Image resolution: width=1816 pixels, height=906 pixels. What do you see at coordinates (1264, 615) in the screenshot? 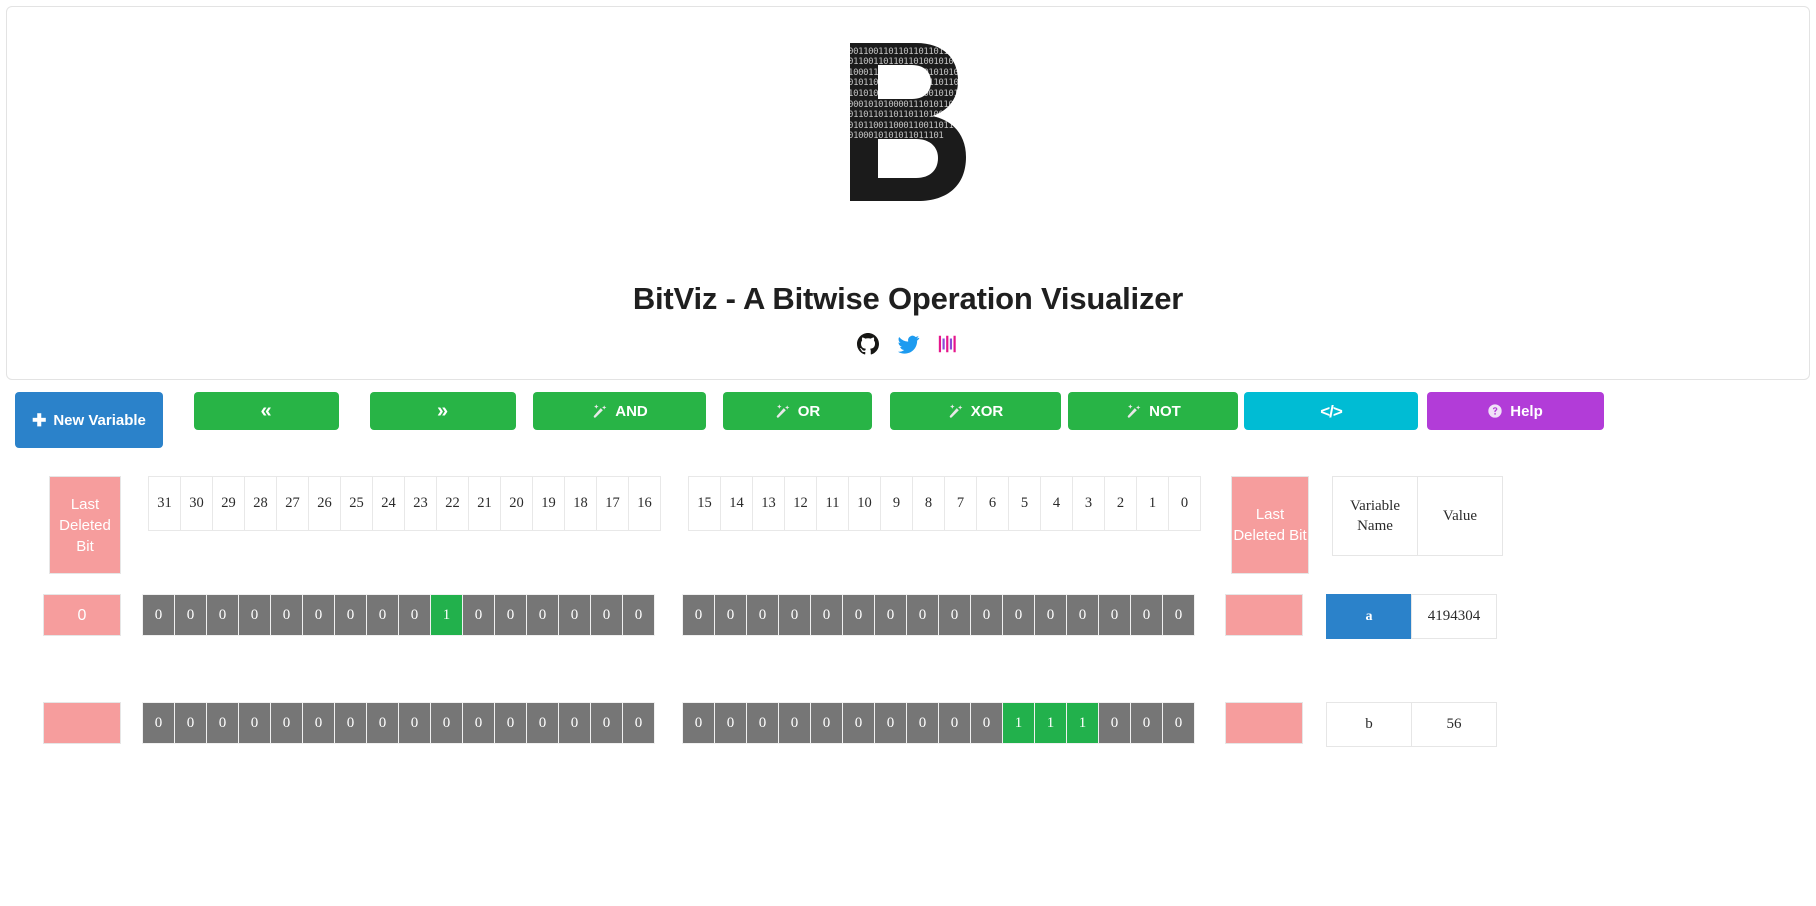
I see `last-deleted-bit-right` at bounding box center [1264, 615].